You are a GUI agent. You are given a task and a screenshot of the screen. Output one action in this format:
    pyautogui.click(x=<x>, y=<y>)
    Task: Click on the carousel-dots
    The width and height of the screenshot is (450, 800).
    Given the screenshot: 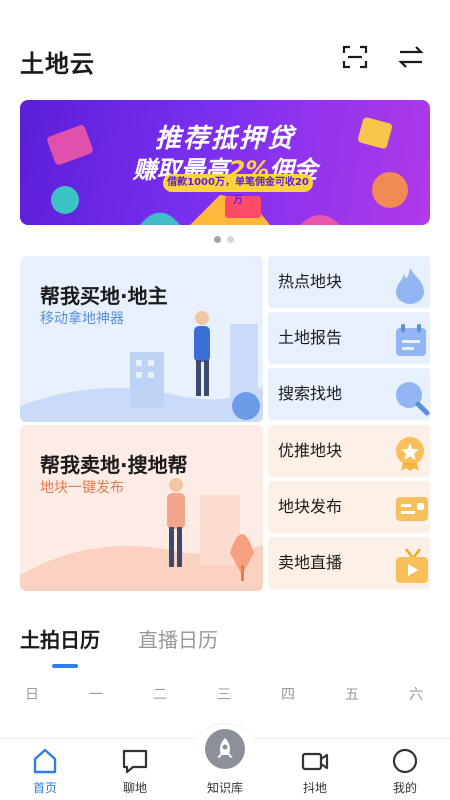 What is the action you would take?
    pyautogui.click(x=226, y=240)
    